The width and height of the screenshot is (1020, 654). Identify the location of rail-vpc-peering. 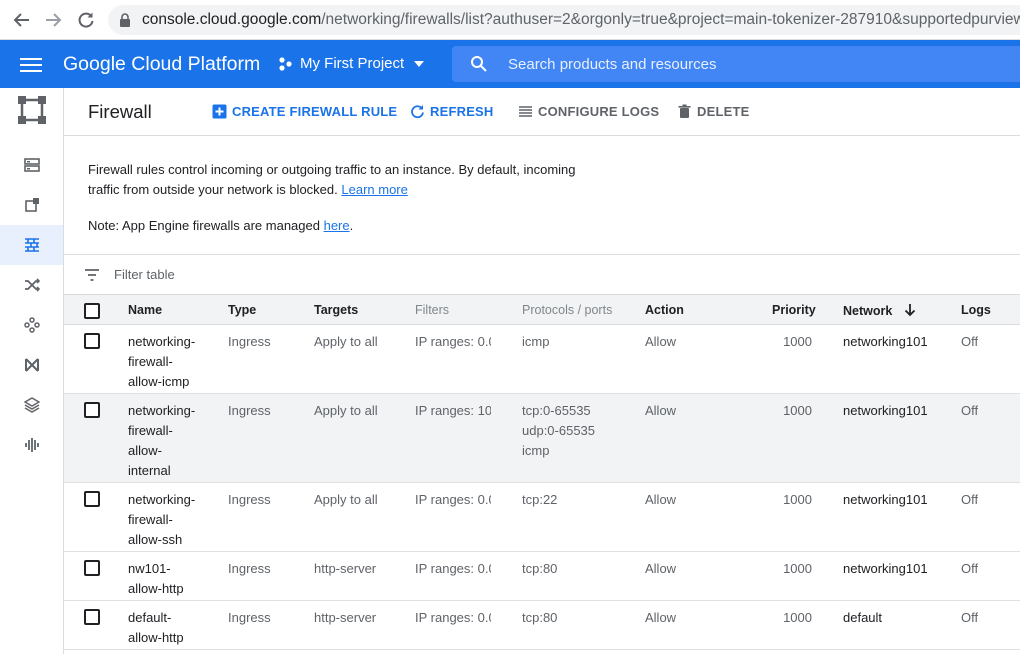
(31, 325).